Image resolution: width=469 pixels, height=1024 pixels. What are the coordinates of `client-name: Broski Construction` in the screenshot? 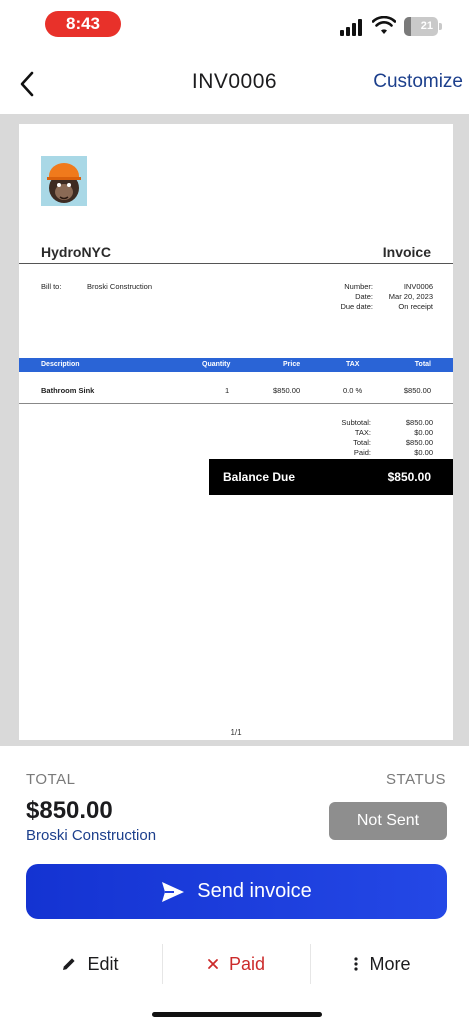 It's located at (91, 835).